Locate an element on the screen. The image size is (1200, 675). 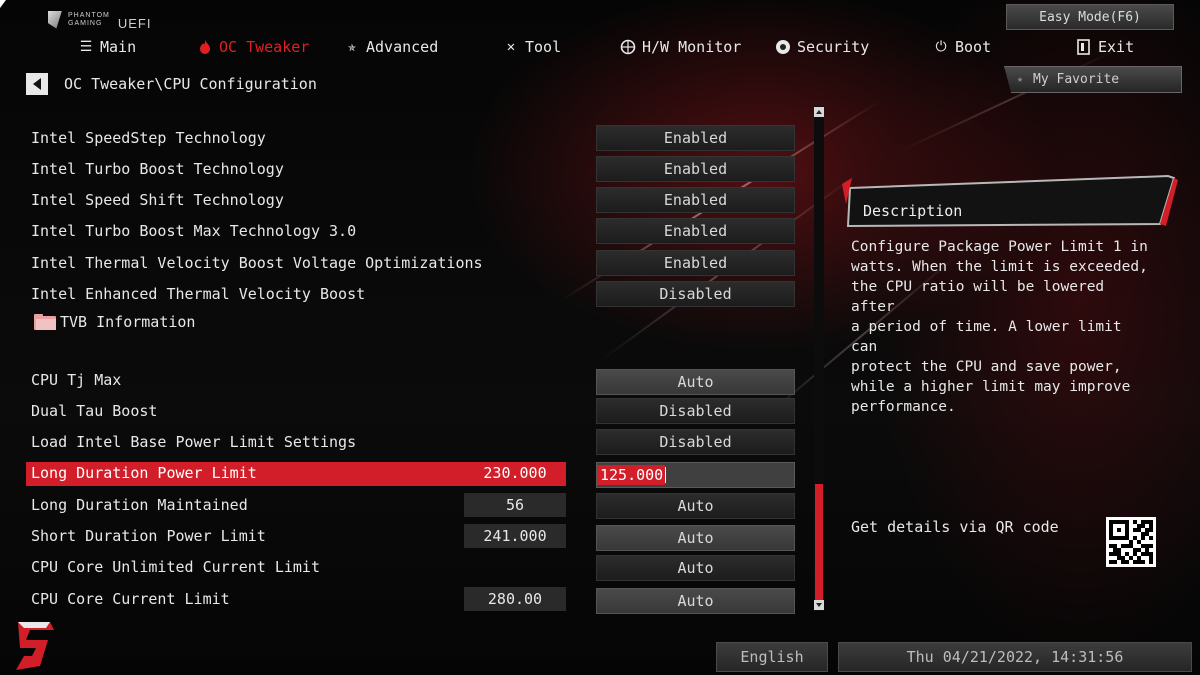
current-value: 280.00 is located at coordinates (515, 599).